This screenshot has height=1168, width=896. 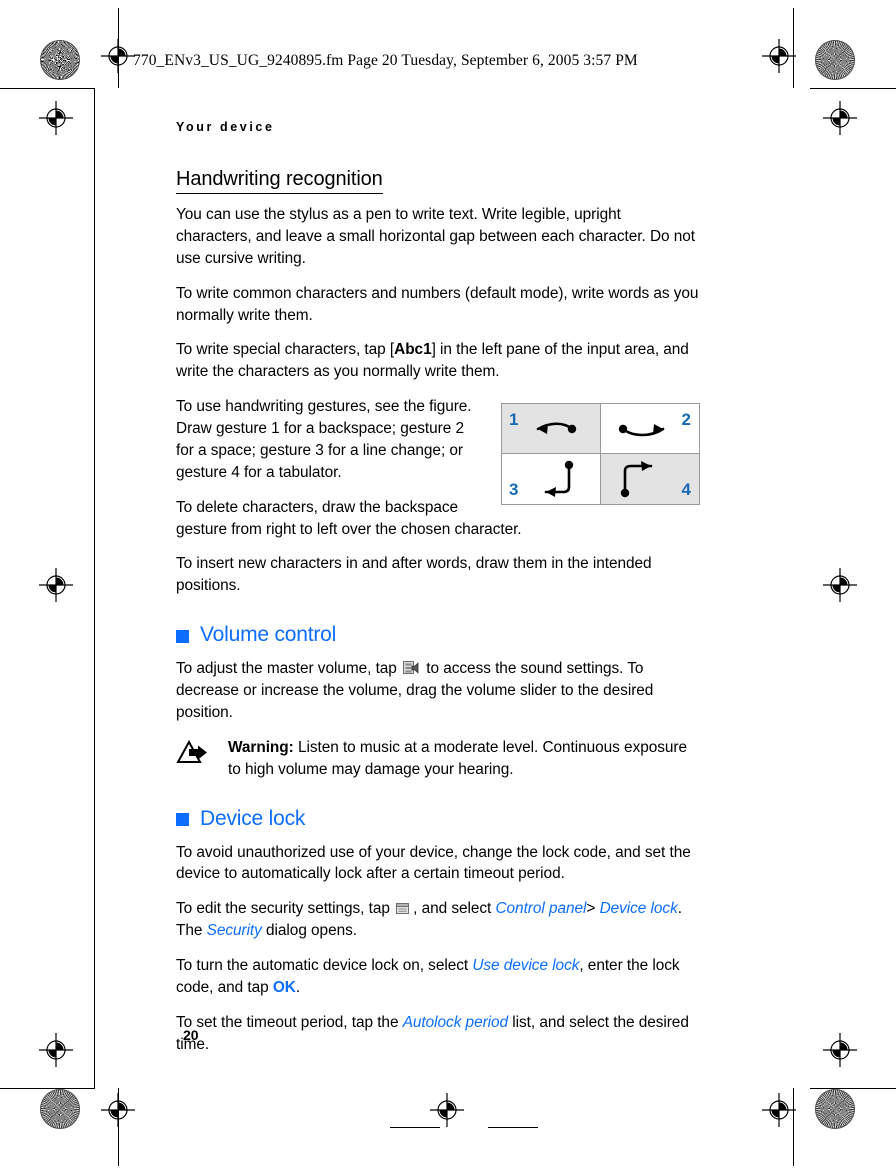 I want to click on gesture-cell-1: 1, so click(x=551, y=429).